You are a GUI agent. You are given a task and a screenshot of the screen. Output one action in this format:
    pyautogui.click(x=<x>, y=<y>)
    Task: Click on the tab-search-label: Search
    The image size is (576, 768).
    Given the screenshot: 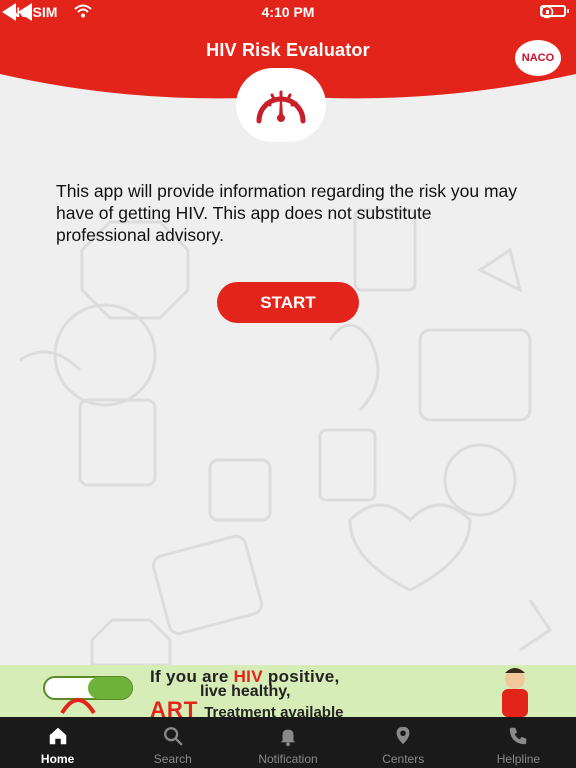 What is the action you would take?
    pyautogui.click(x=172, y=759)
    